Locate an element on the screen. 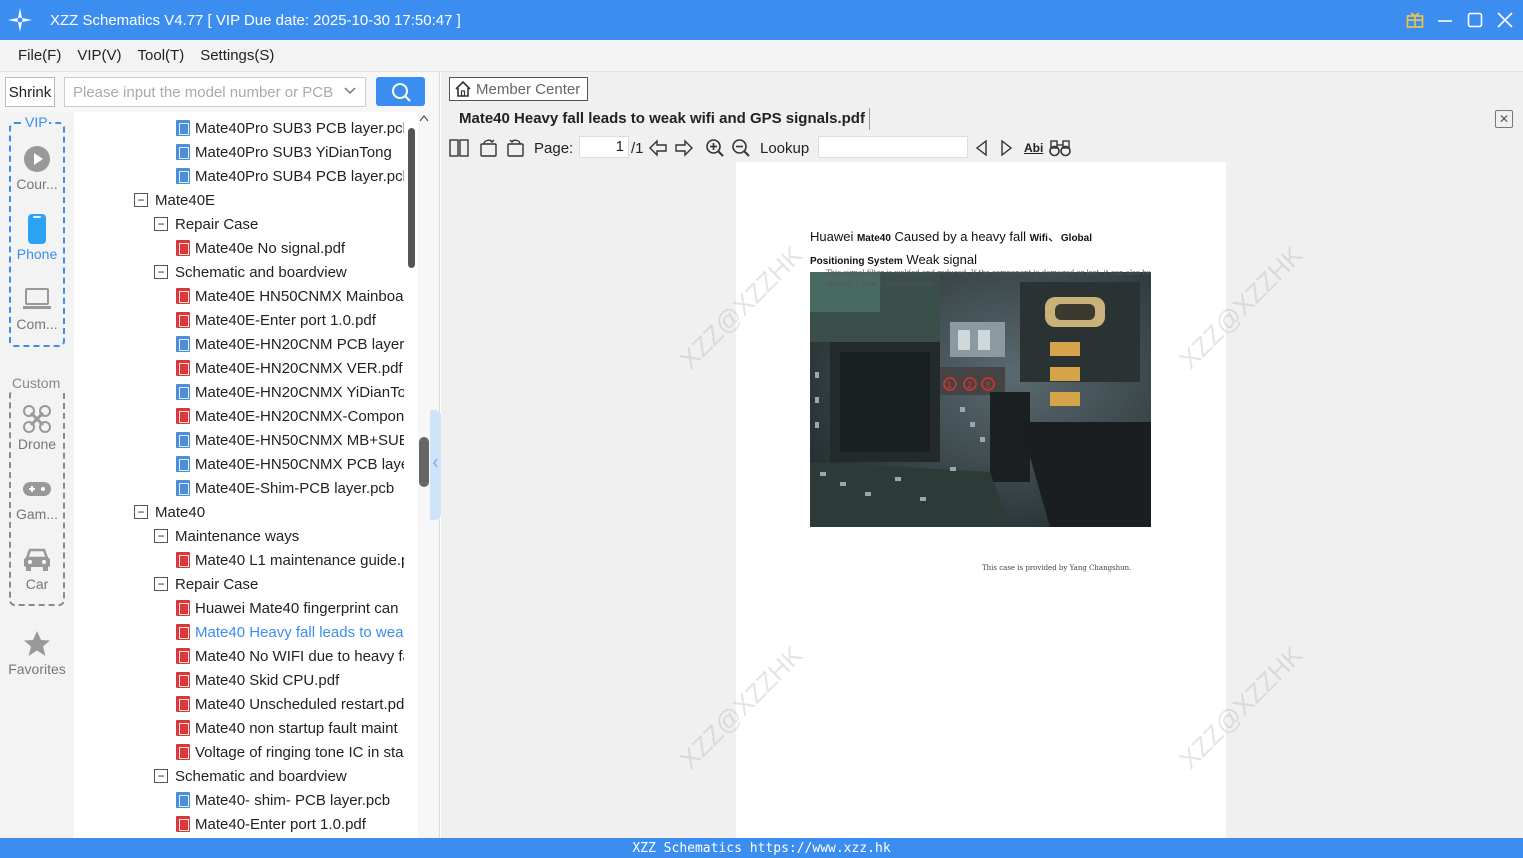  tree-item-label: Repair Case is located at coordinates (217, 584).